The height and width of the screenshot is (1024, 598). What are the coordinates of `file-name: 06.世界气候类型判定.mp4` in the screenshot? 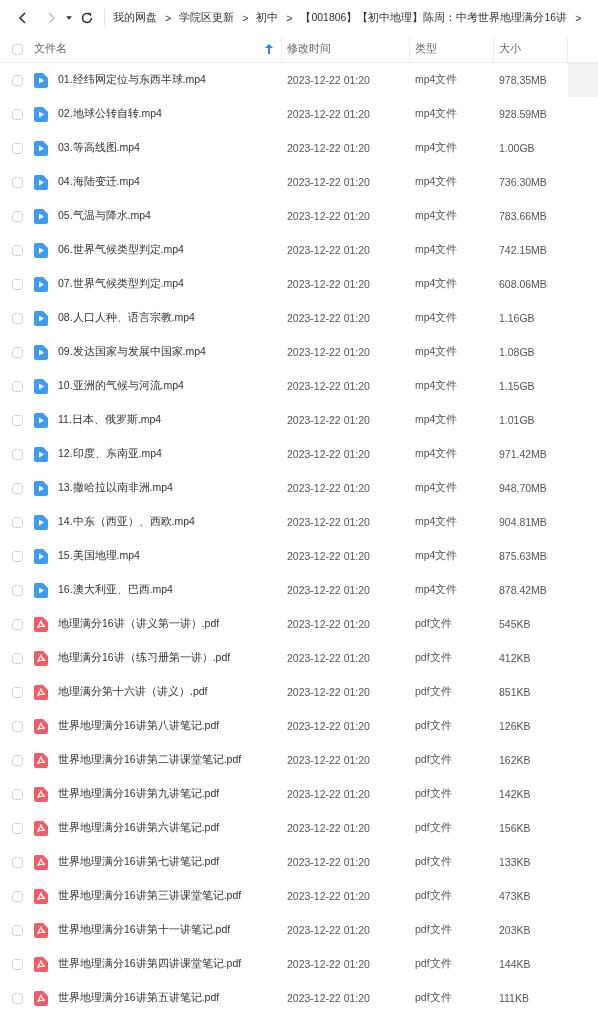 It's located at (170, 250).